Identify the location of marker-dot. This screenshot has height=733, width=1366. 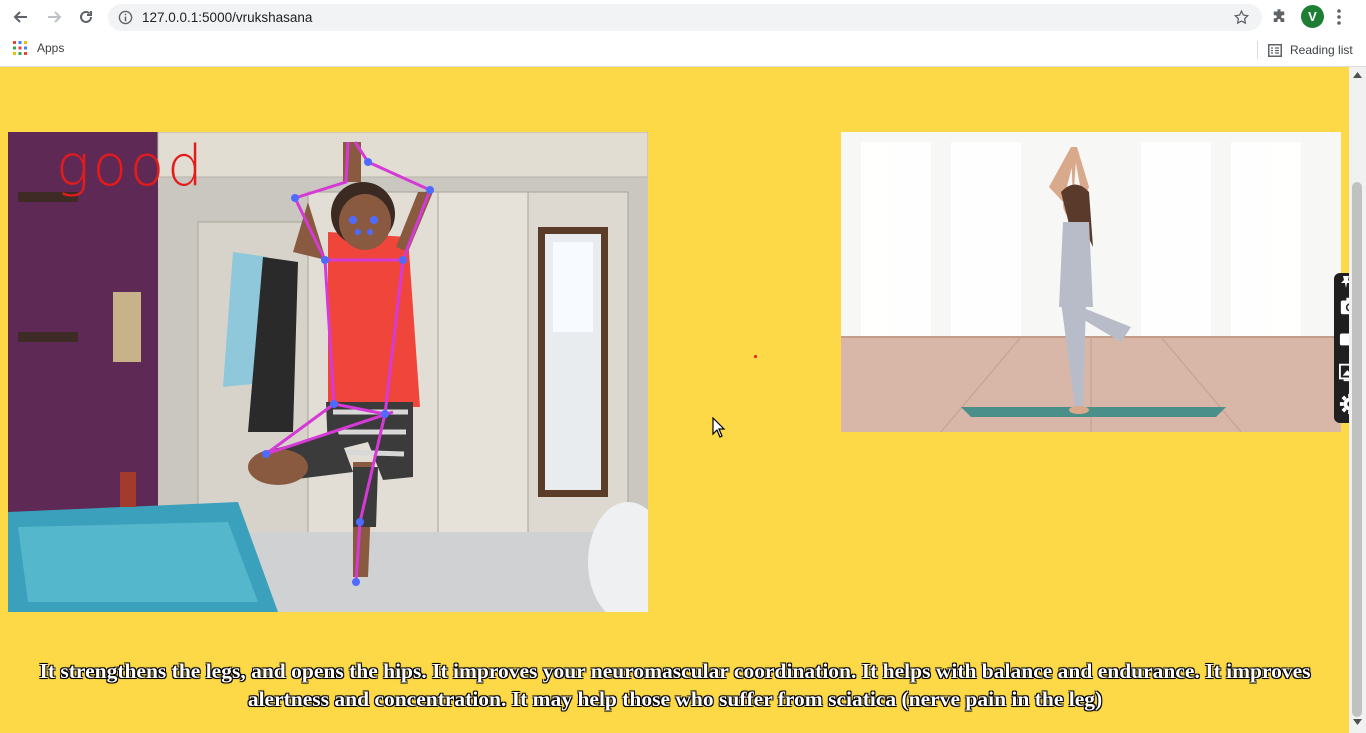
(755, 356).